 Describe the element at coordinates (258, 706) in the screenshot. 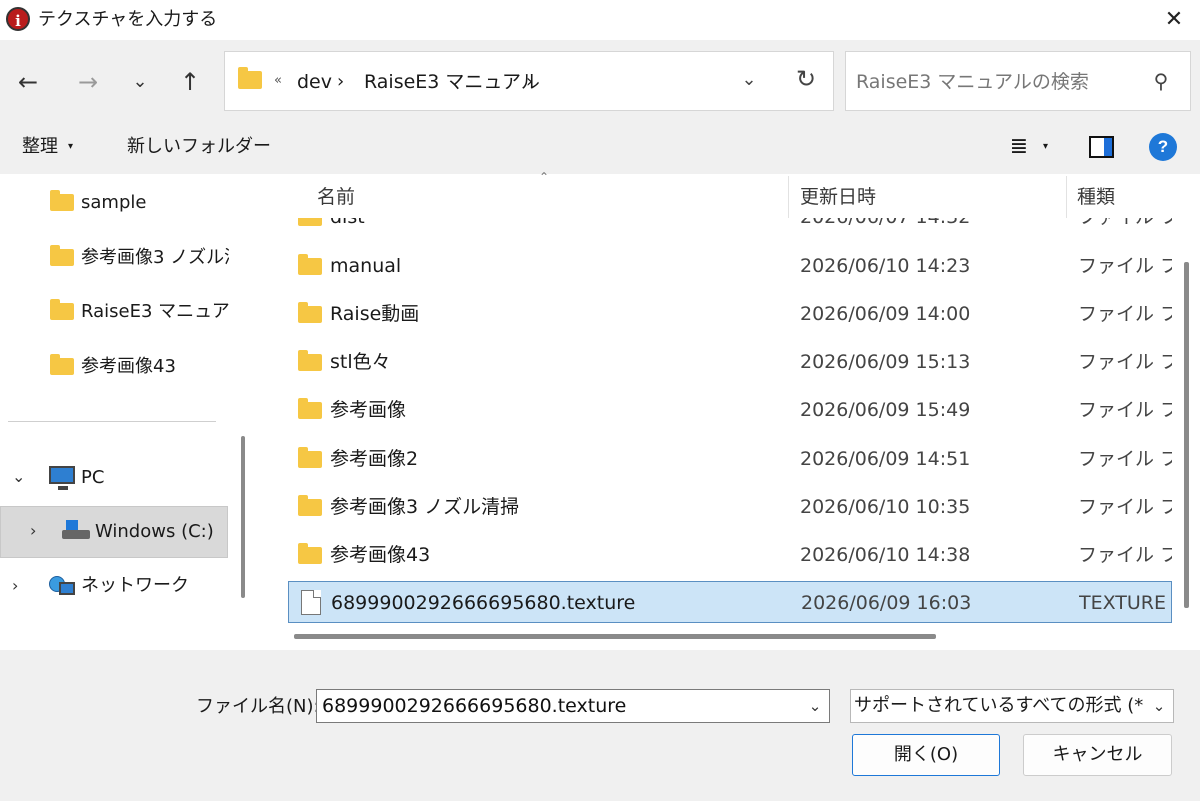

I see `filename-label: ファイル名(N):` at that location.